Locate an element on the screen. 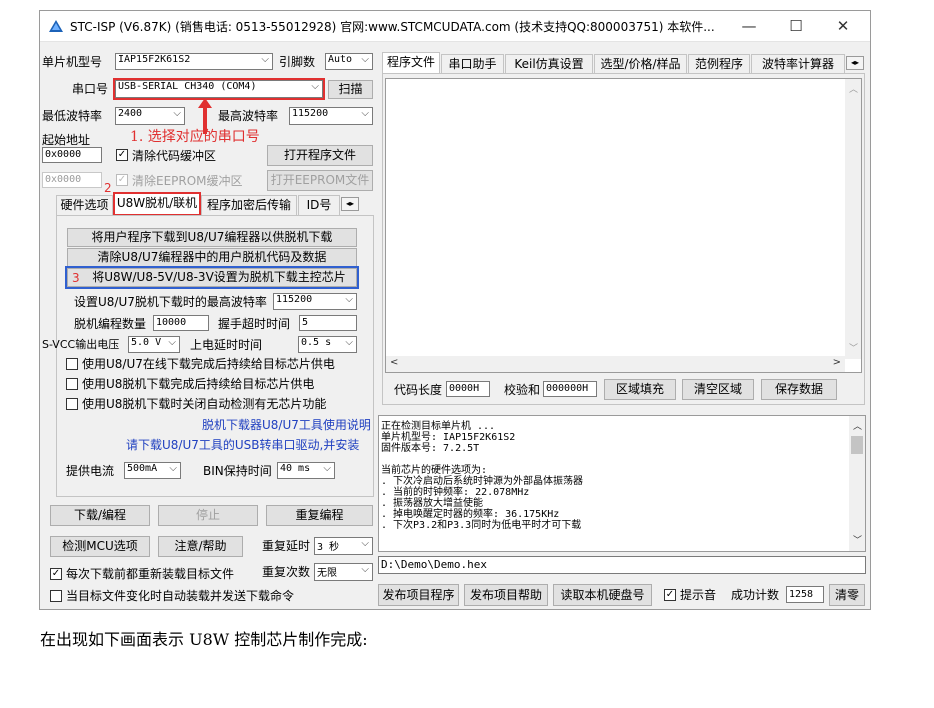 This screenshot has height=708, width=934. repeat-count-select: 无限 ⌵ is located at coordinates (343, 572).